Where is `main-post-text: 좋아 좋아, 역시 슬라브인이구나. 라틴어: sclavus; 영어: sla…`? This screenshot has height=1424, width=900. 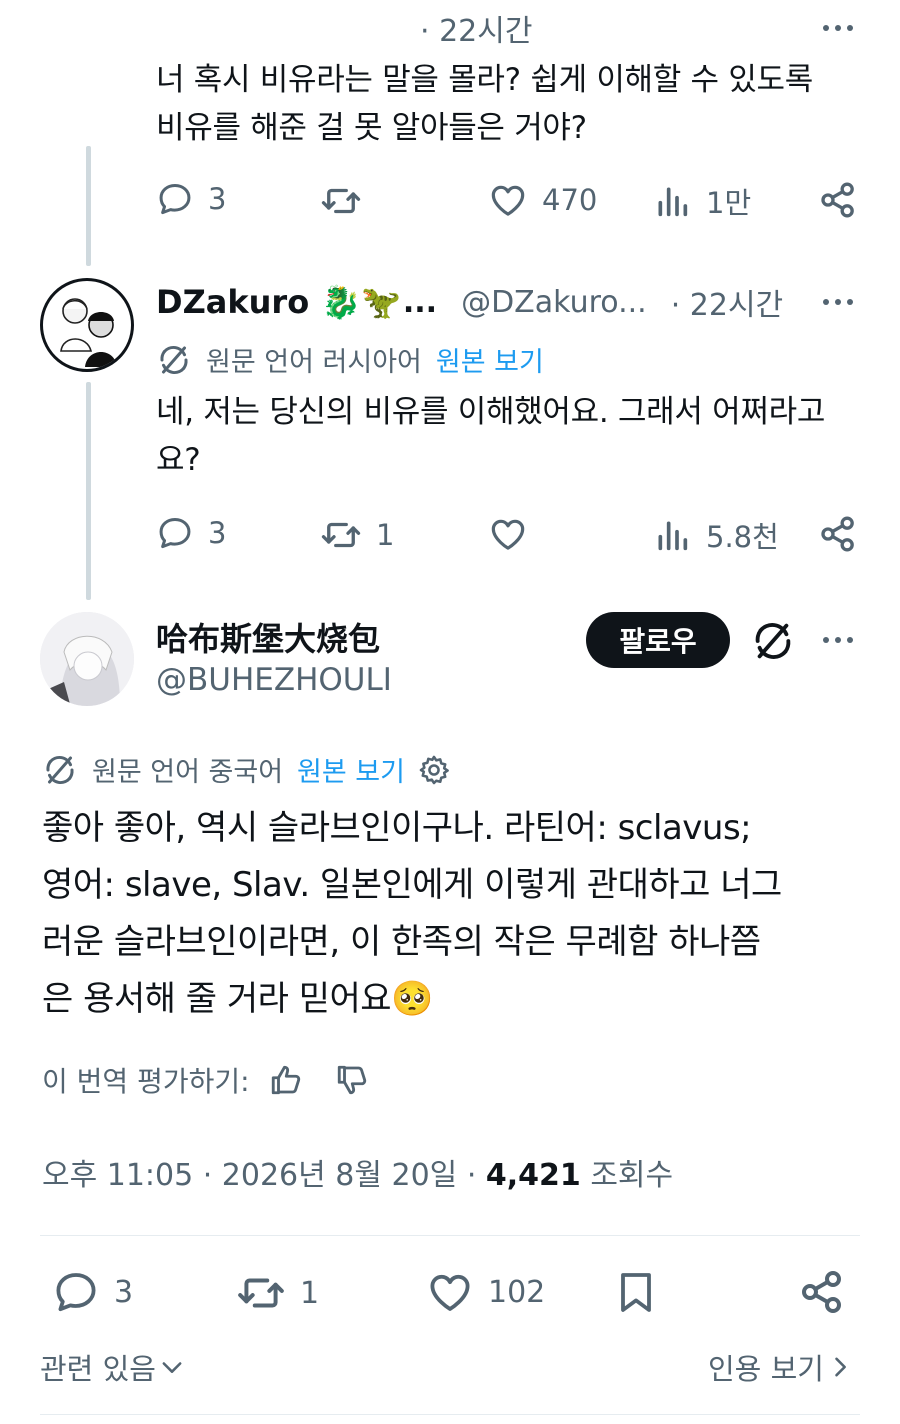
main-post-text: 좋아 좋아, 역시 슬라브인이구나. 라틴어: sclavus; 영어: sla… is located at coordinates (452, 914).